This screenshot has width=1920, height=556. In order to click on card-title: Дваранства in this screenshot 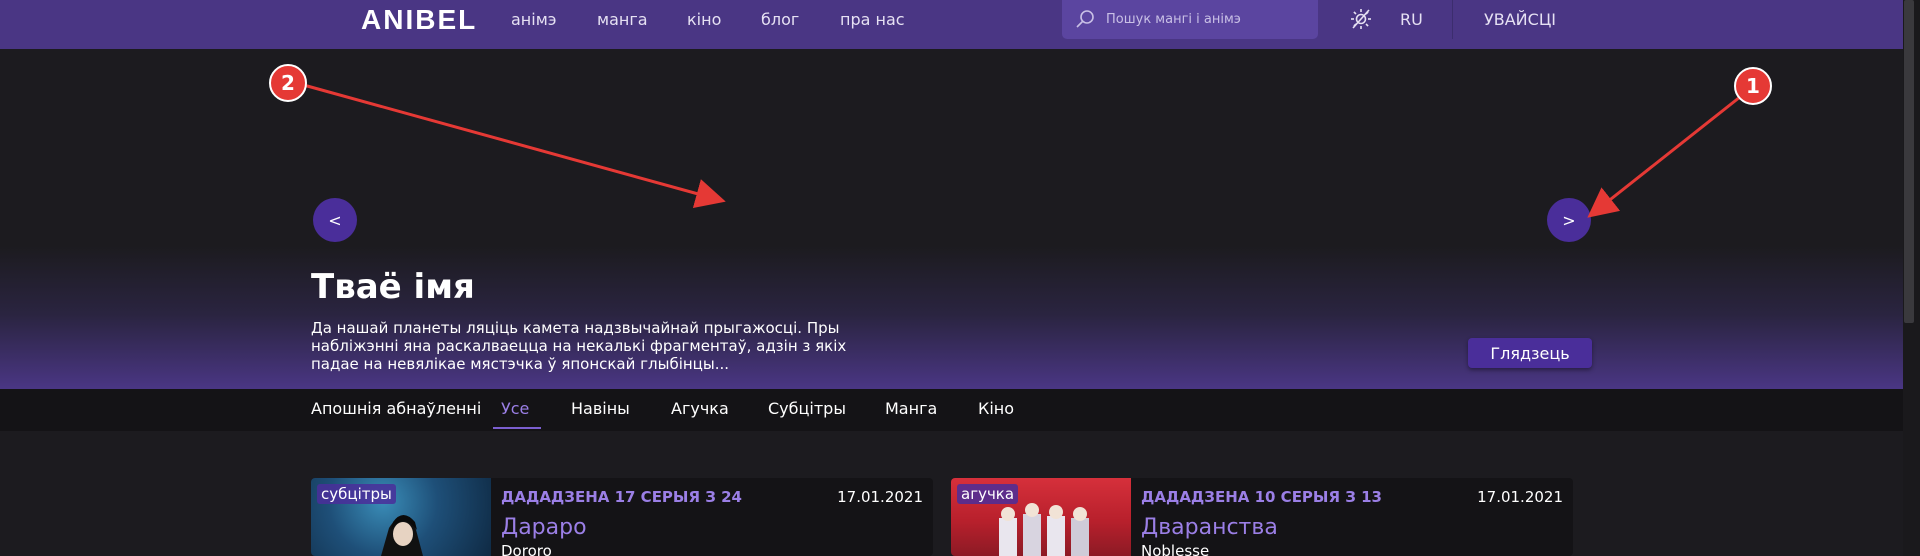, I will do `click(1209, 527)`.